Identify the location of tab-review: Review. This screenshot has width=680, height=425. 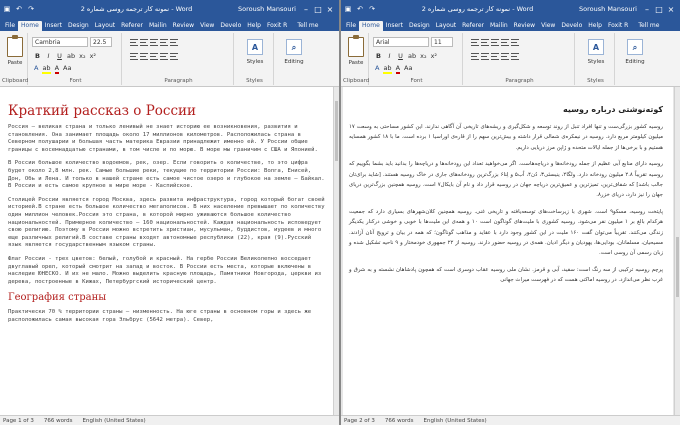
(183, 26).